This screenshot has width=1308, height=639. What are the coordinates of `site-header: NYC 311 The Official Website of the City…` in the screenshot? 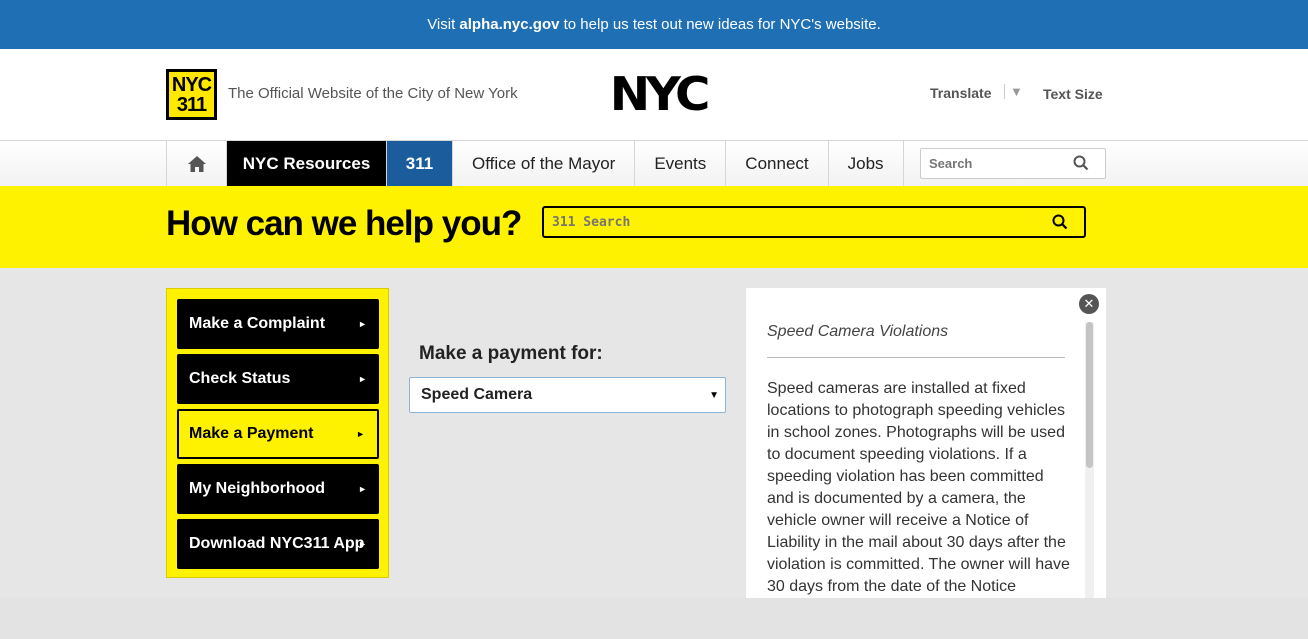 It's located at (654, 95).